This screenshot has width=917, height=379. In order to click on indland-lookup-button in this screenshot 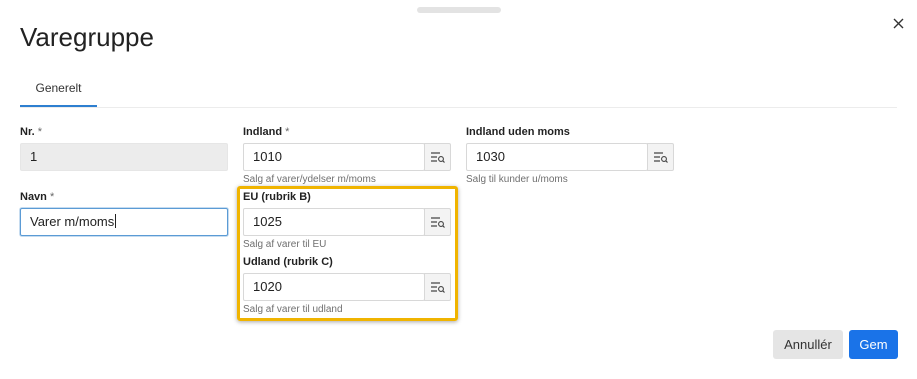, I will do `click(437, 157)`.